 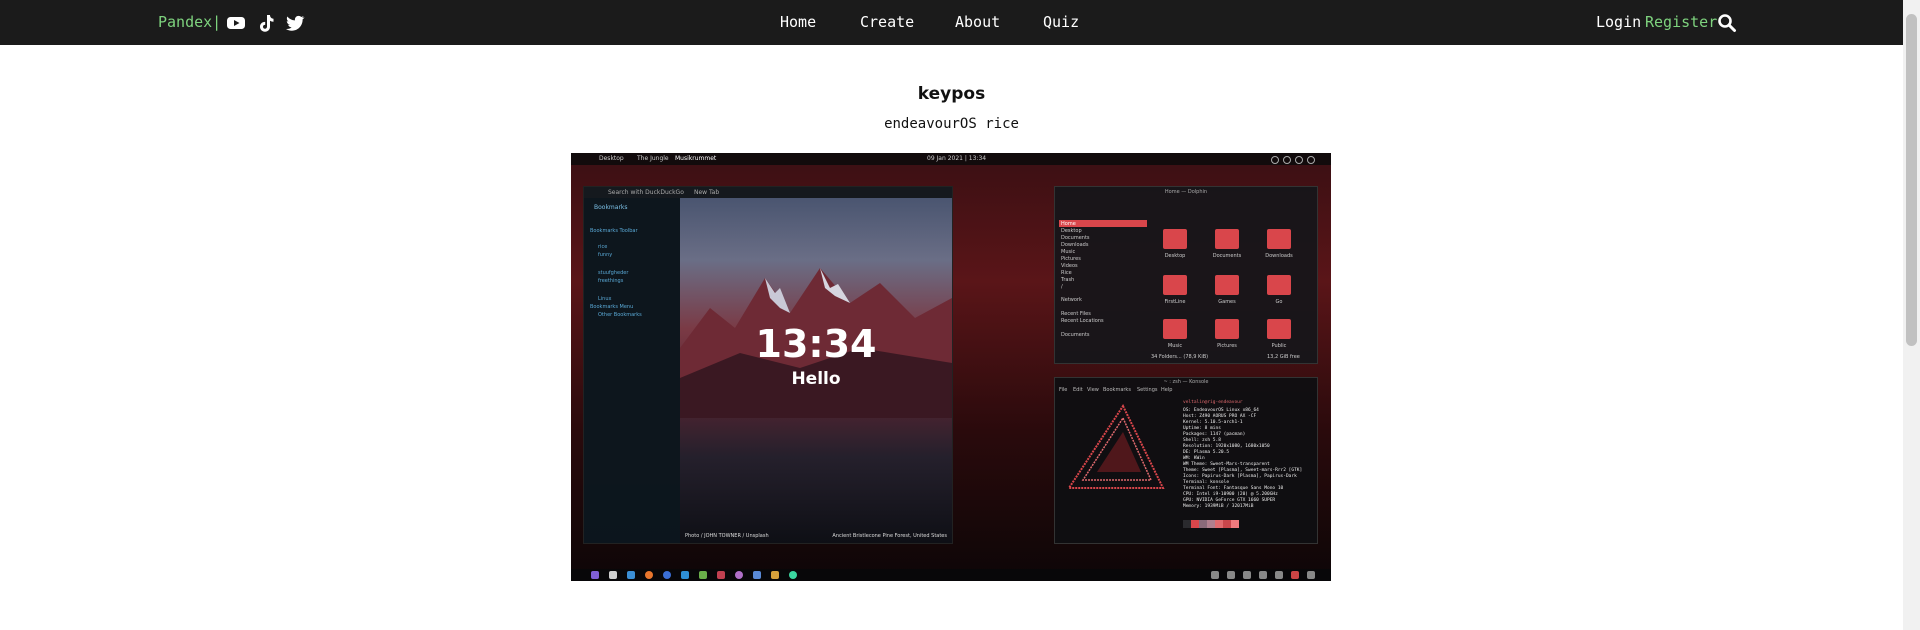 What do you see at coordinates (1220, 416) in the screenshot?
I see `fetch-line: Host: Z490 AORUS PRO AX -CF` at bounding box center [1220, 416].